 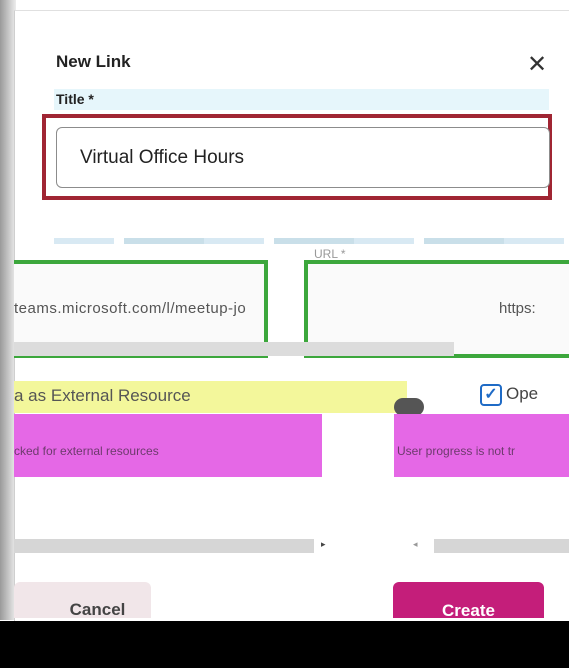 What do you see at coordinates (456, 451) in the screenshot?
I see `external-note-right: User progress is not tr` at bounding box center [456, 451].